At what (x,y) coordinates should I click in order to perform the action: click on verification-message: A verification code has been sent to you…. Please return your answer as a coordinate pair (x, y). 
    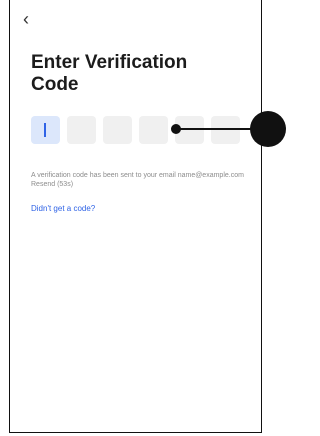
    Looking at the image, I should click on (137, 180).